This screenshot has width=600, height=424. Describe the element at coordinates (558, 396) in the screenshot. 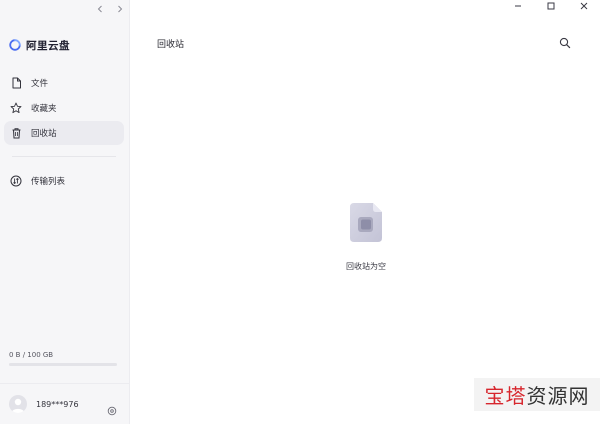

I see `watermark-text-grey: 资源网` at that location.